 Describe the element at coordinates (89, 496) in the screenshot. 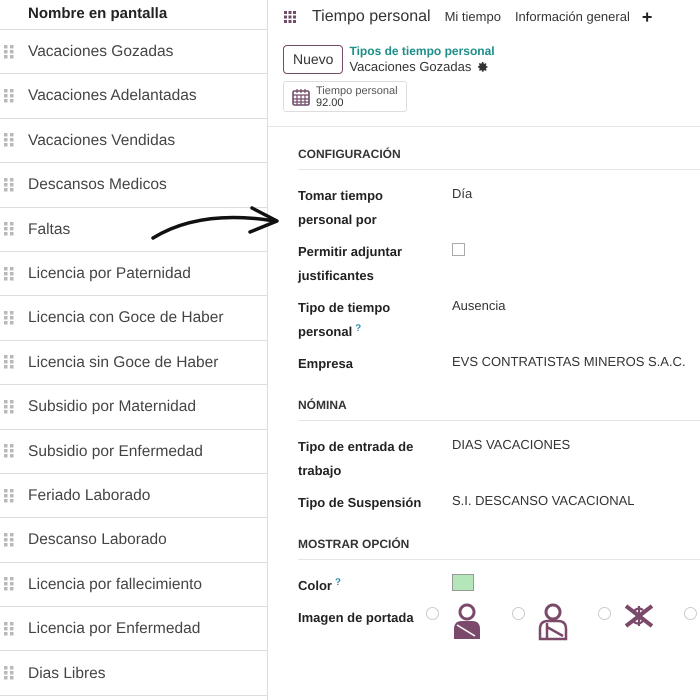

I see `row-name: Feriado Laborado` at that location.